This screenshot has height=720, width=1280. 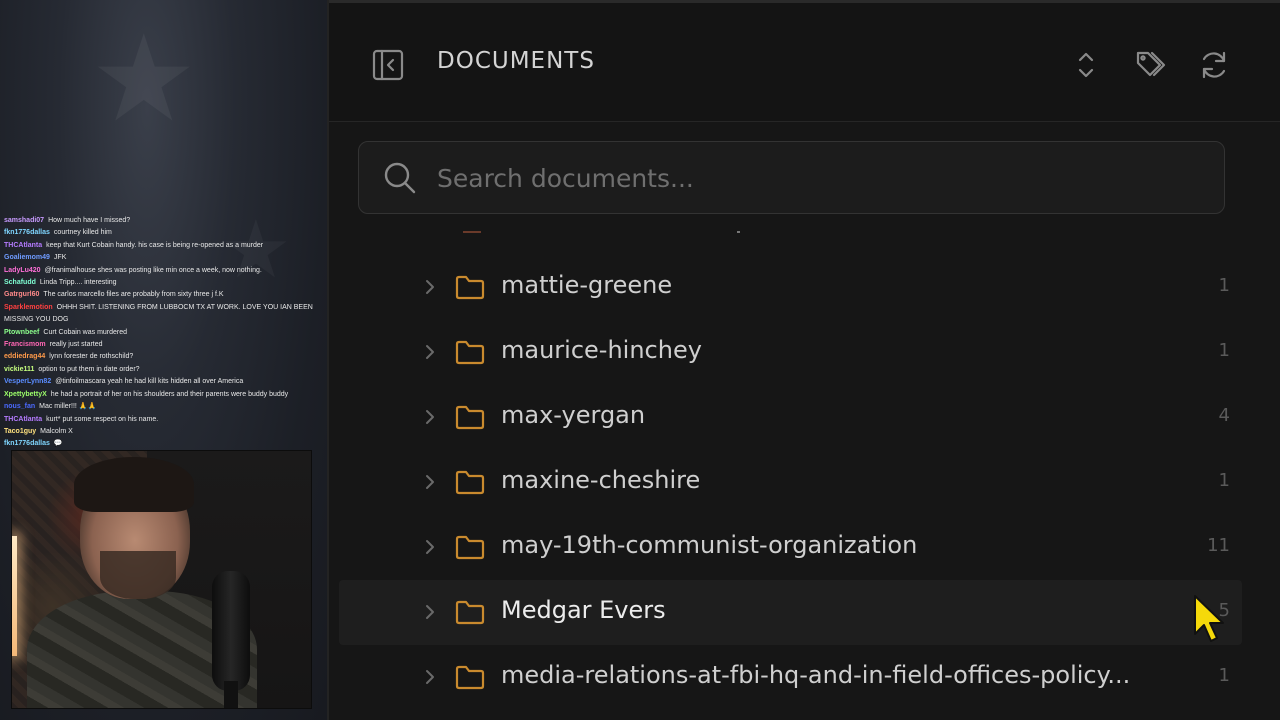 I want to click on chat-username: LadyLu420, so click(x=22, y=270).